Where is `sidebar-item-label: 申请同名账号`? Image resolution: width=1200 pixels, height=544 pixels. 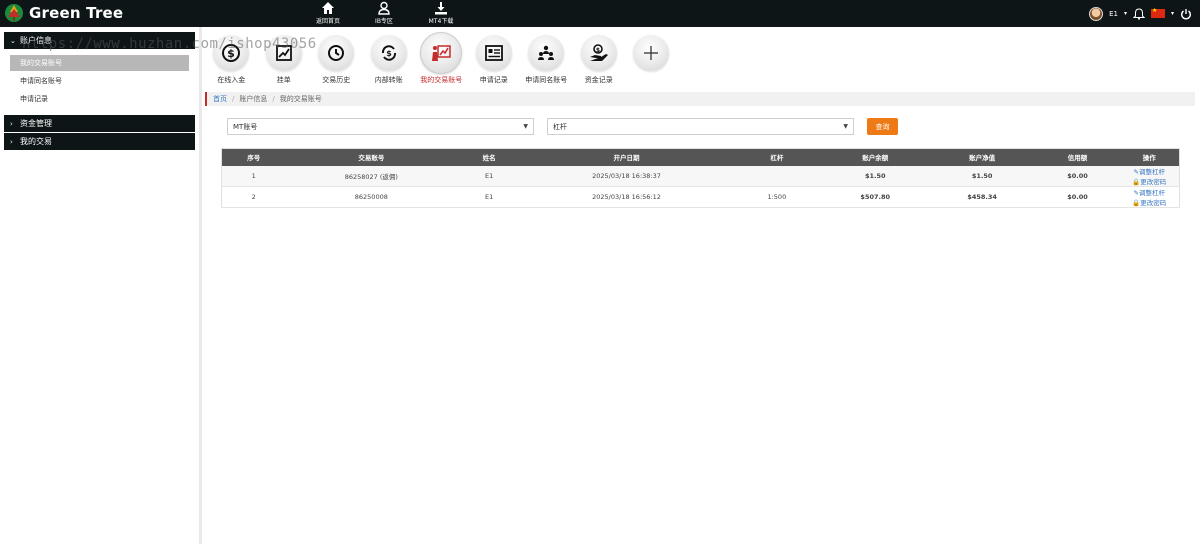
sidebar-item-label: 申请同名账号 is located at coordinates (41, 81).